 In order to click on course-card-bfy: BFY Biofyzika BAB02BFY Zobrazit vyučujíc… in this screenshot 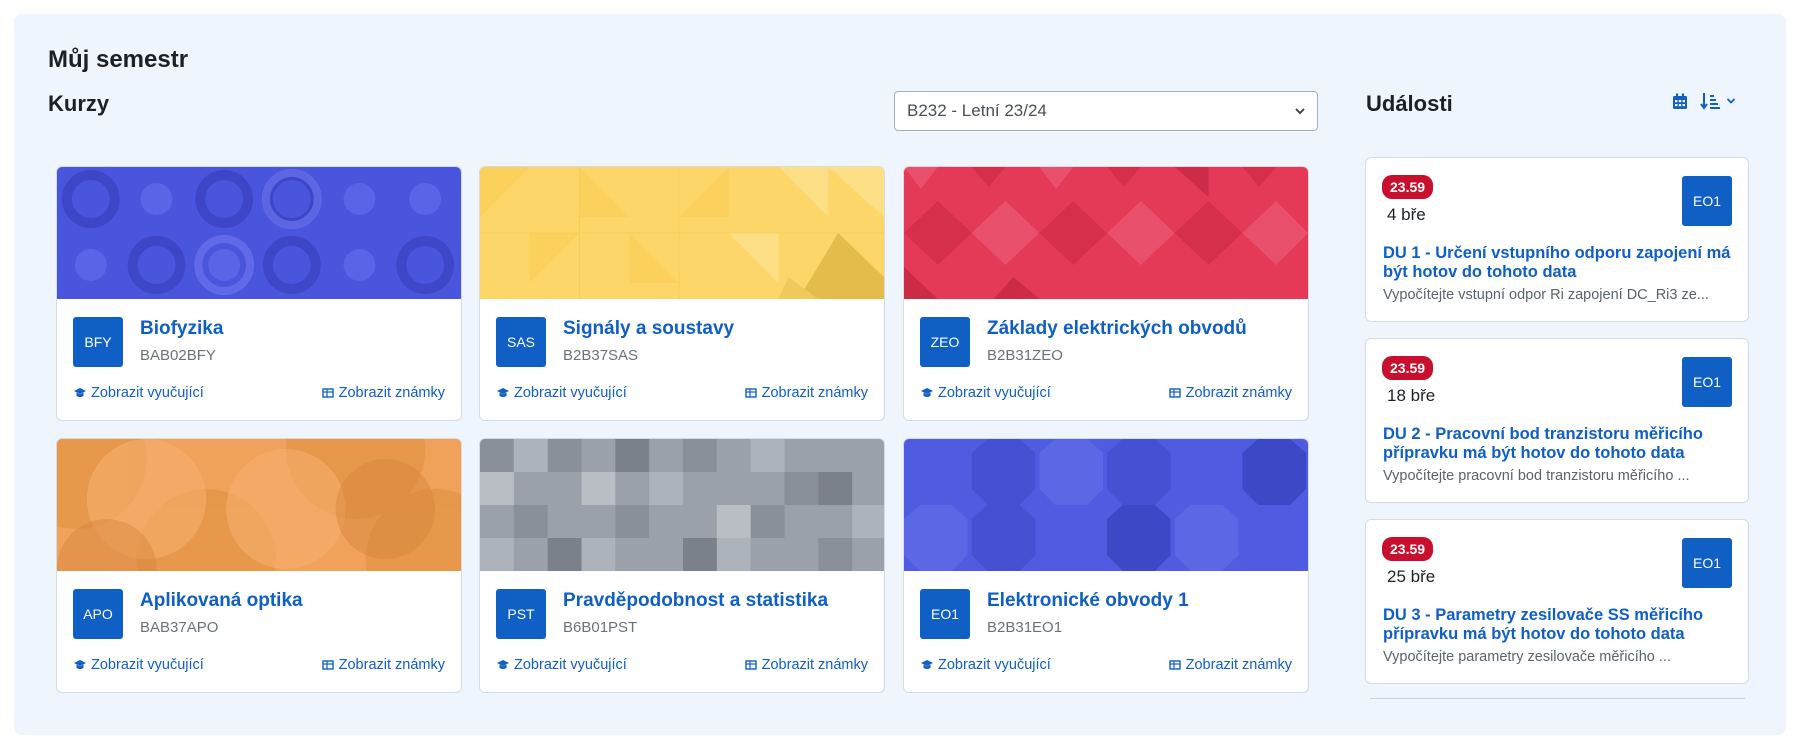, I will do `click(259, 293)`.